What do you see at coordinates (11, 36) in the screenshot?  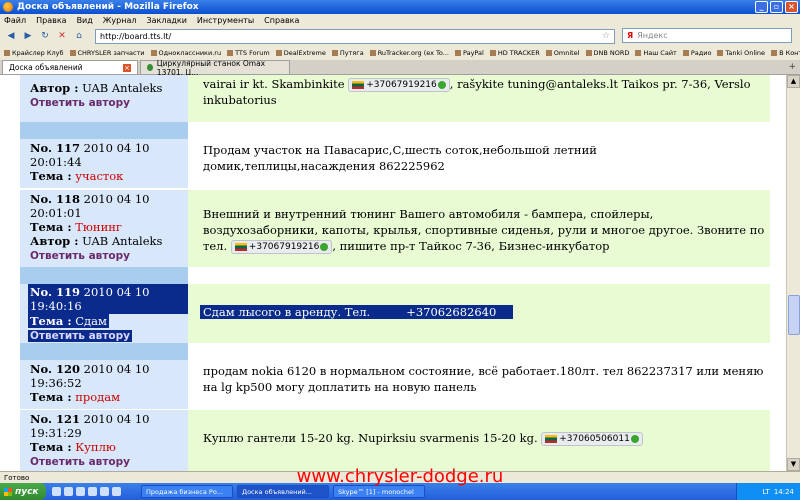 I see `back-icon: ◀` at bounding box center [11, 36].